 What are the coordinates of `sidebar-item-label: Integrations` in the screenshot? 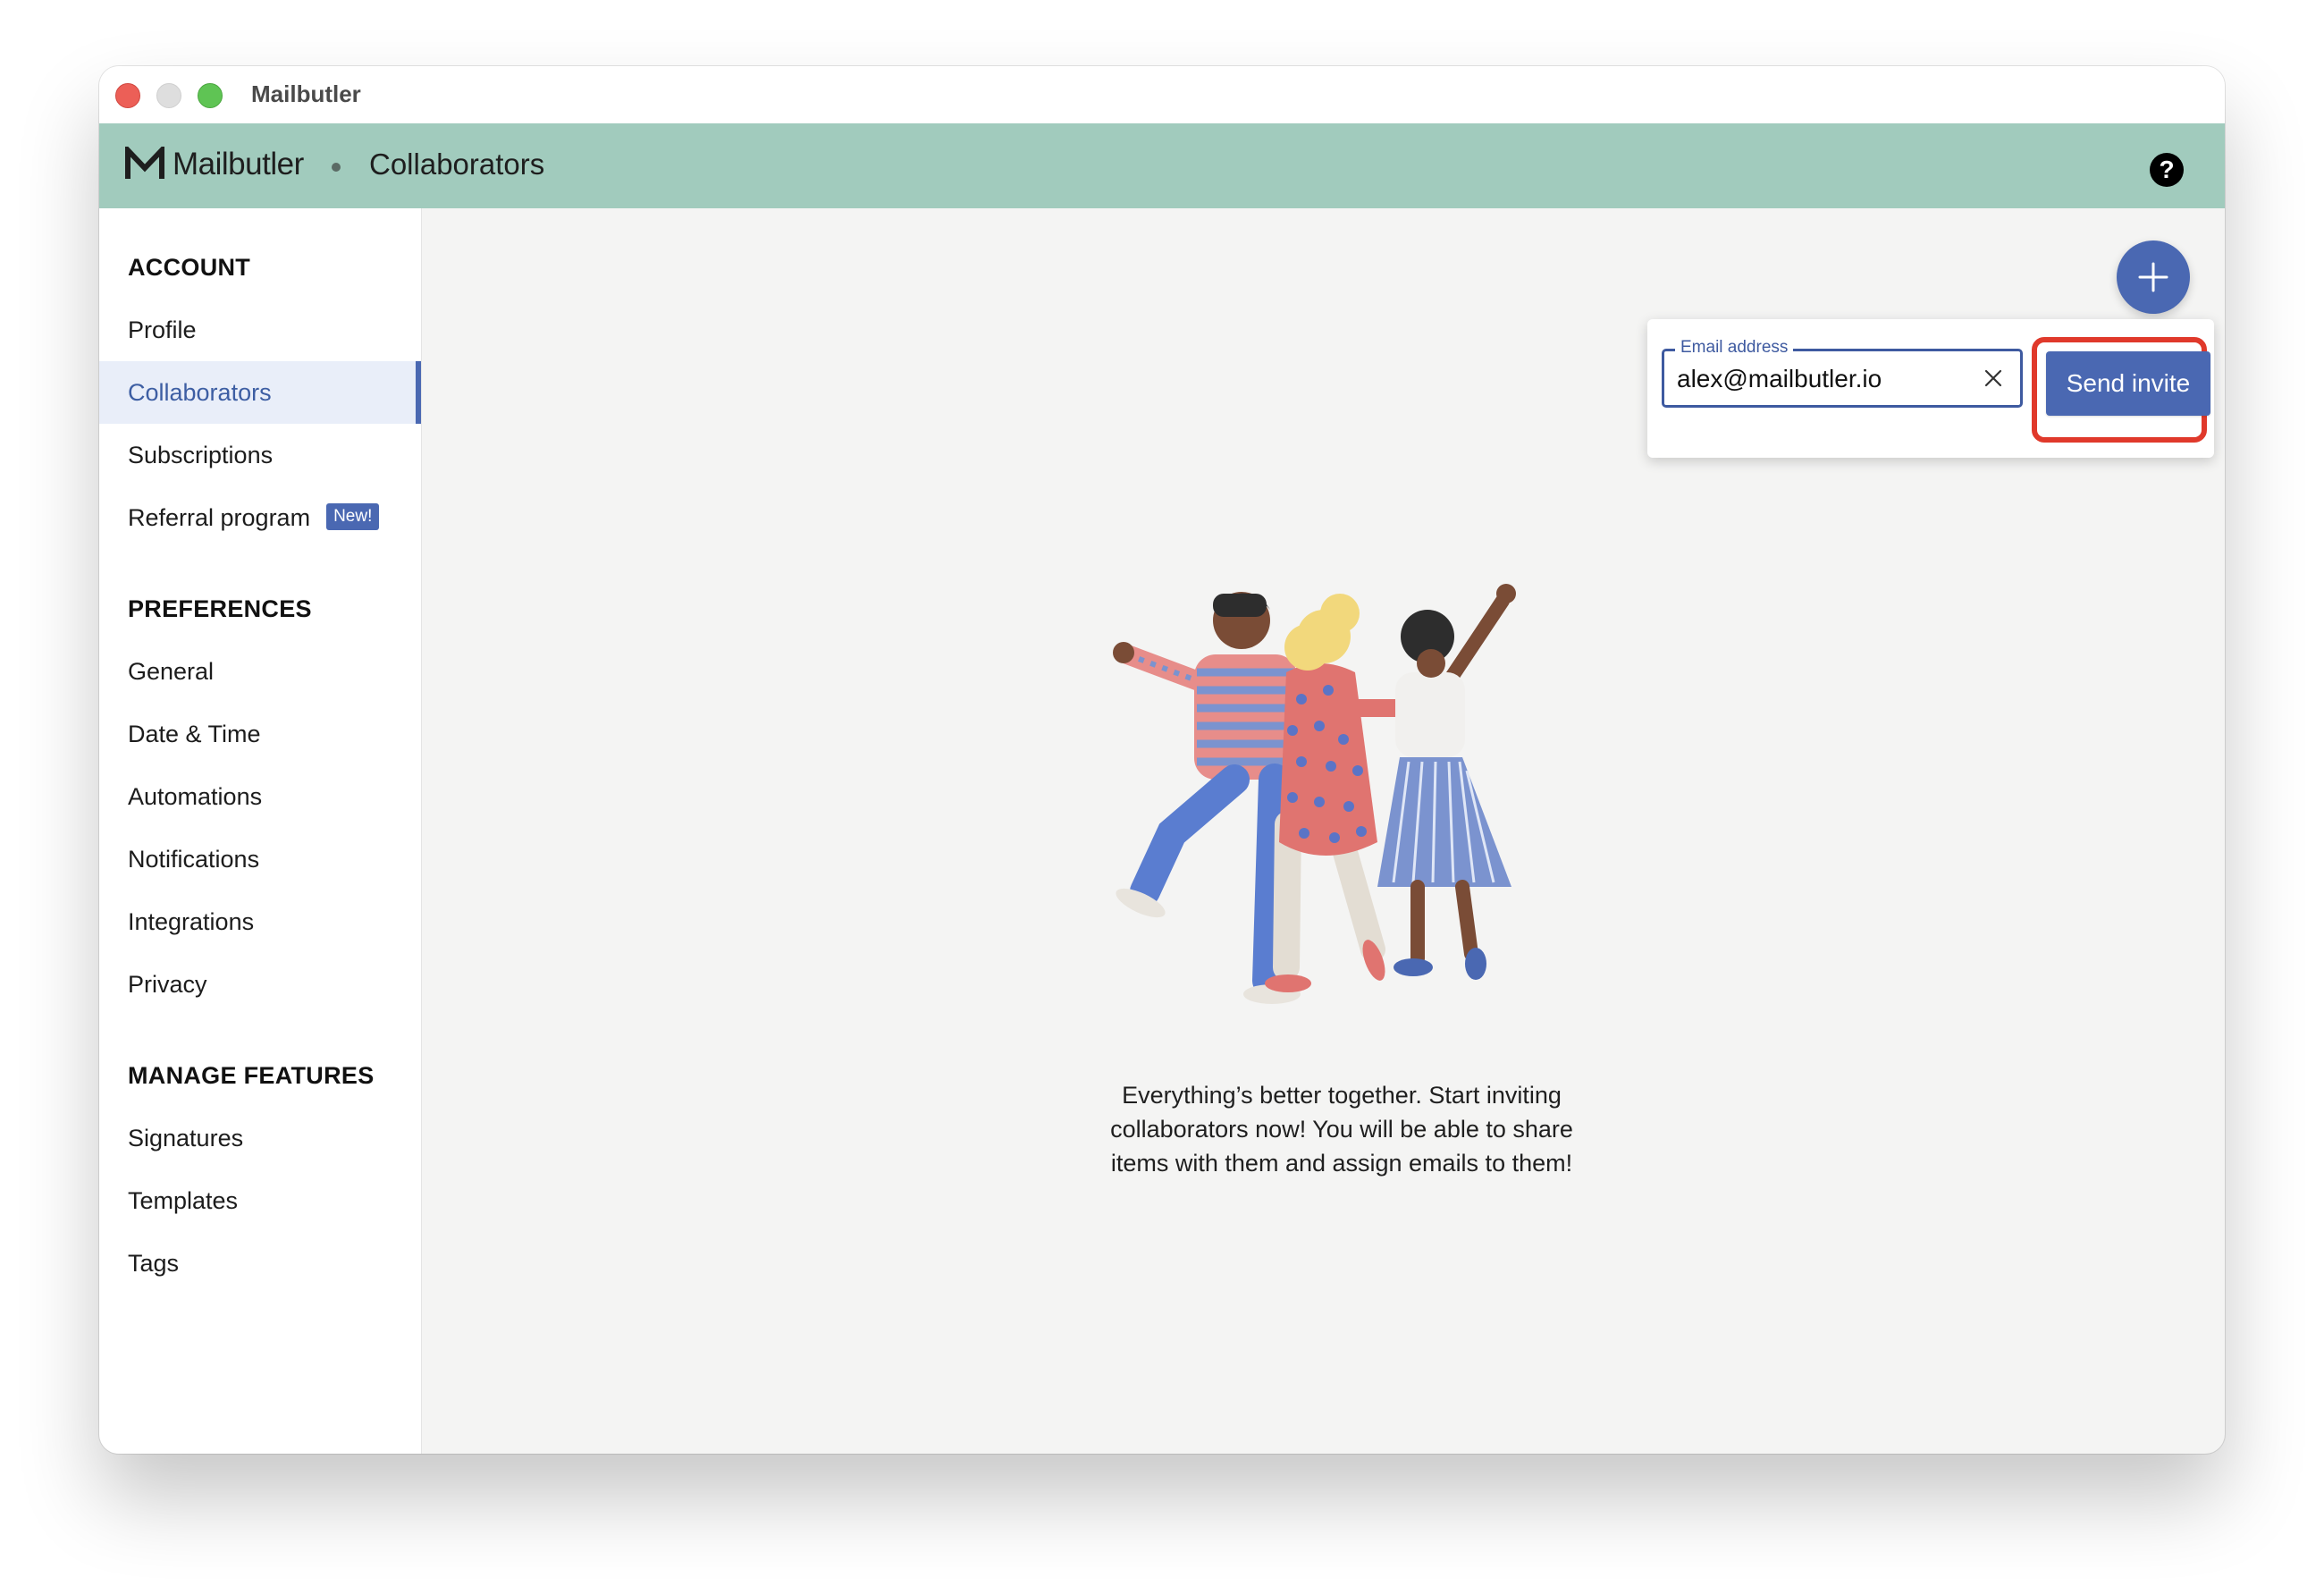 It's located at (191, 921).